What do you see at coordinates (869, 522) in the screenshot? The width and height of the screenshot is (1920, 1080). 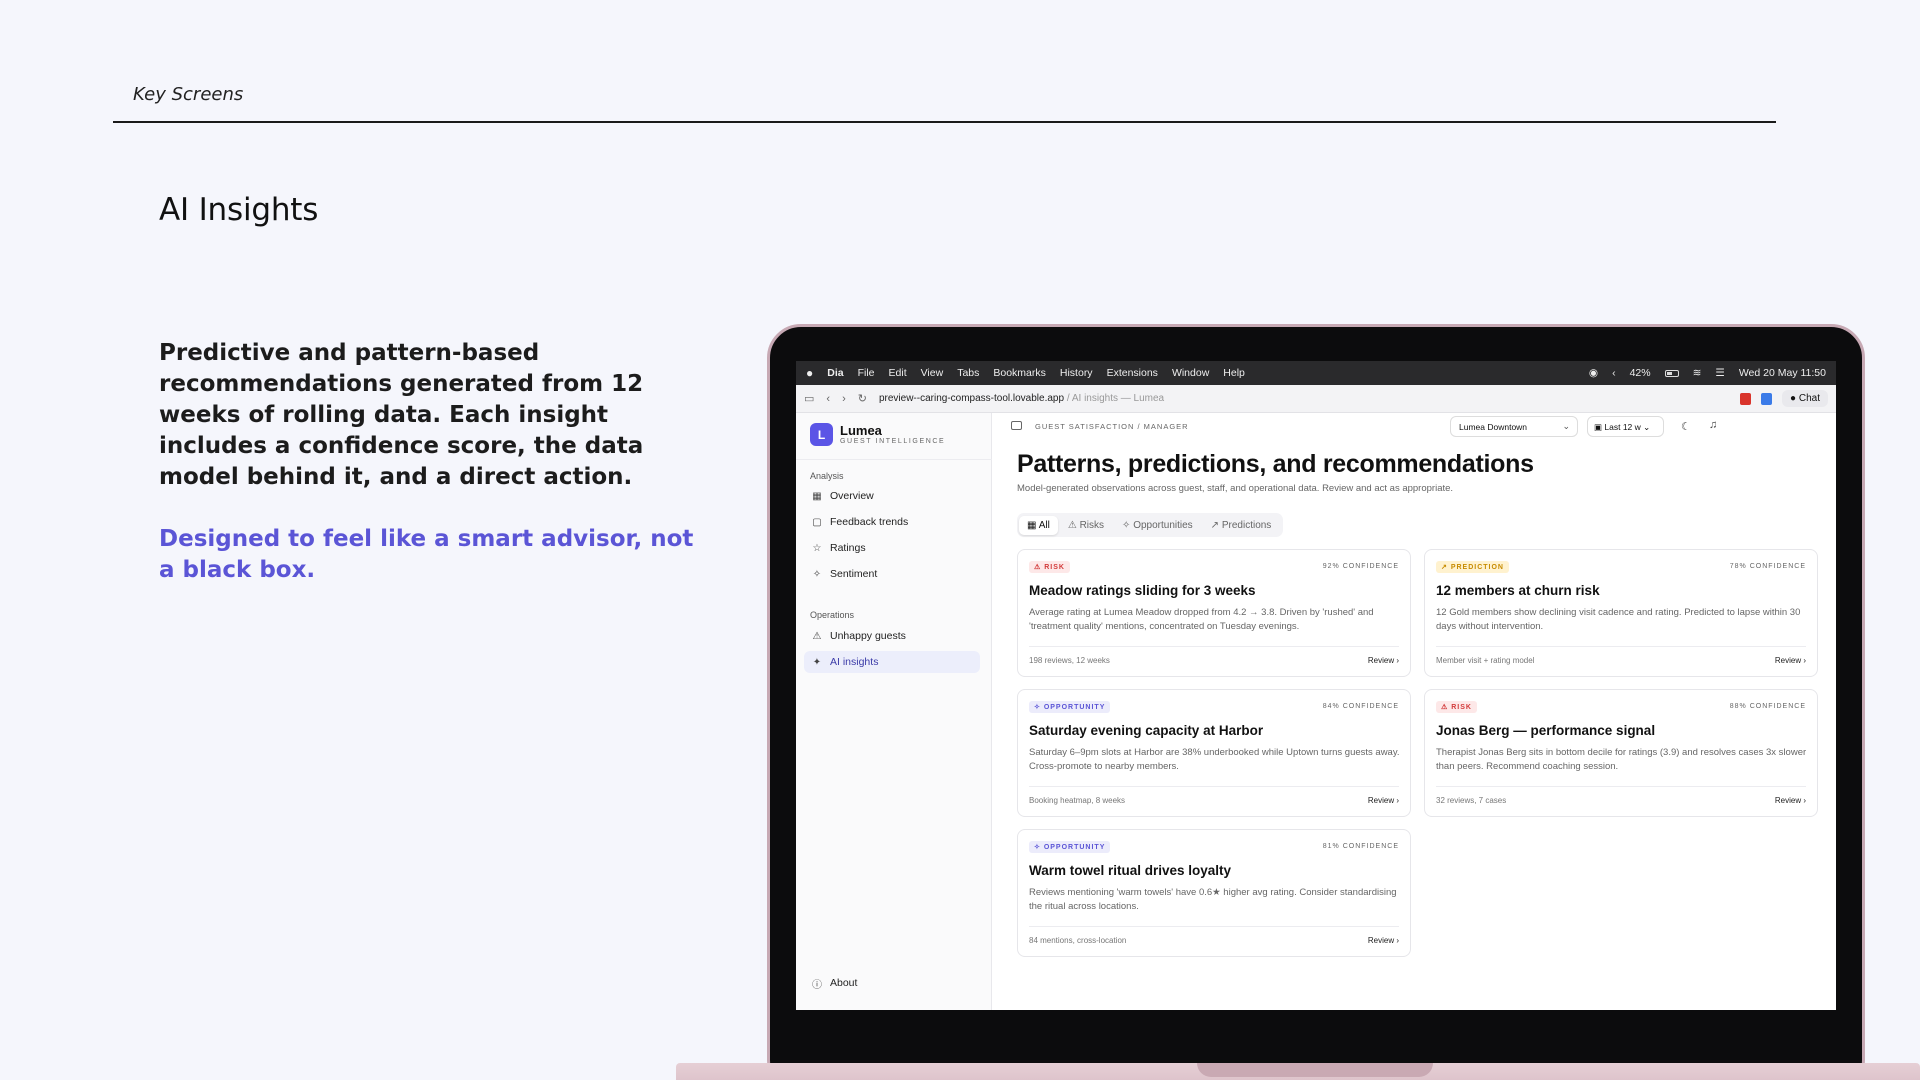 I see `sidebar-item-label: Feedback trends` at bounding box center [869, 522].